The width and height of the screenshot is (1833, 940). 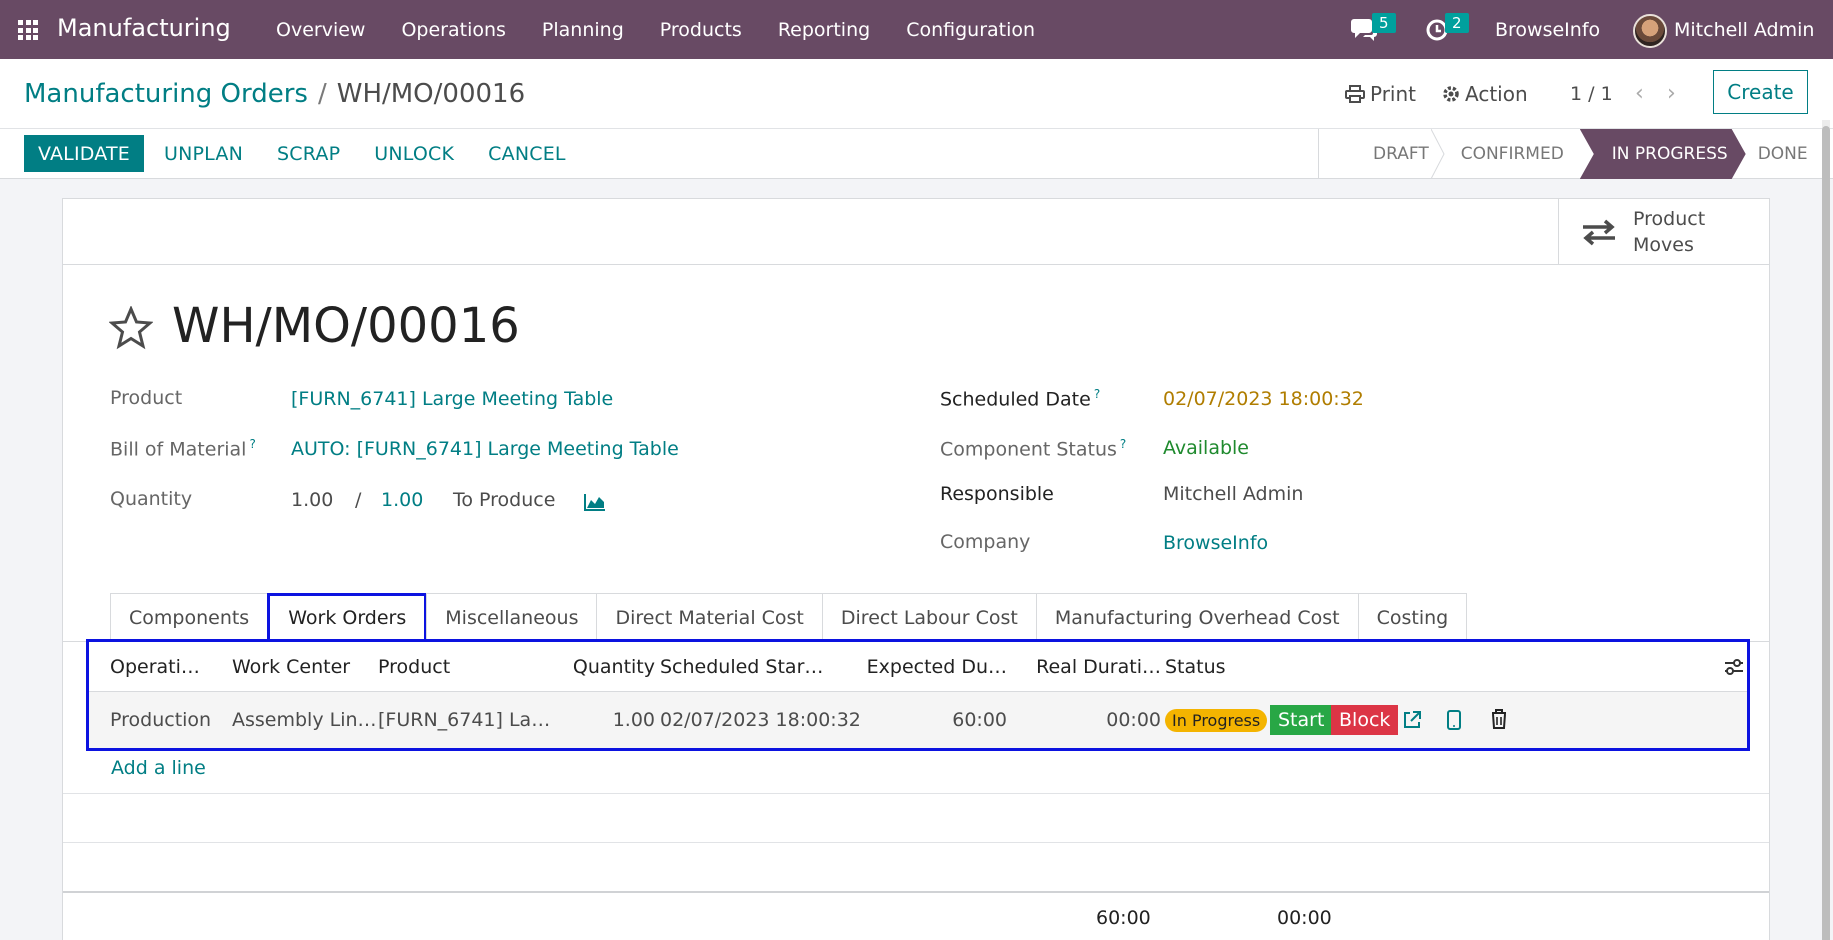 I want to click on bom-field: AUTO: [FURN_6741] Large Meeting Table, so click(x=485, y=449).